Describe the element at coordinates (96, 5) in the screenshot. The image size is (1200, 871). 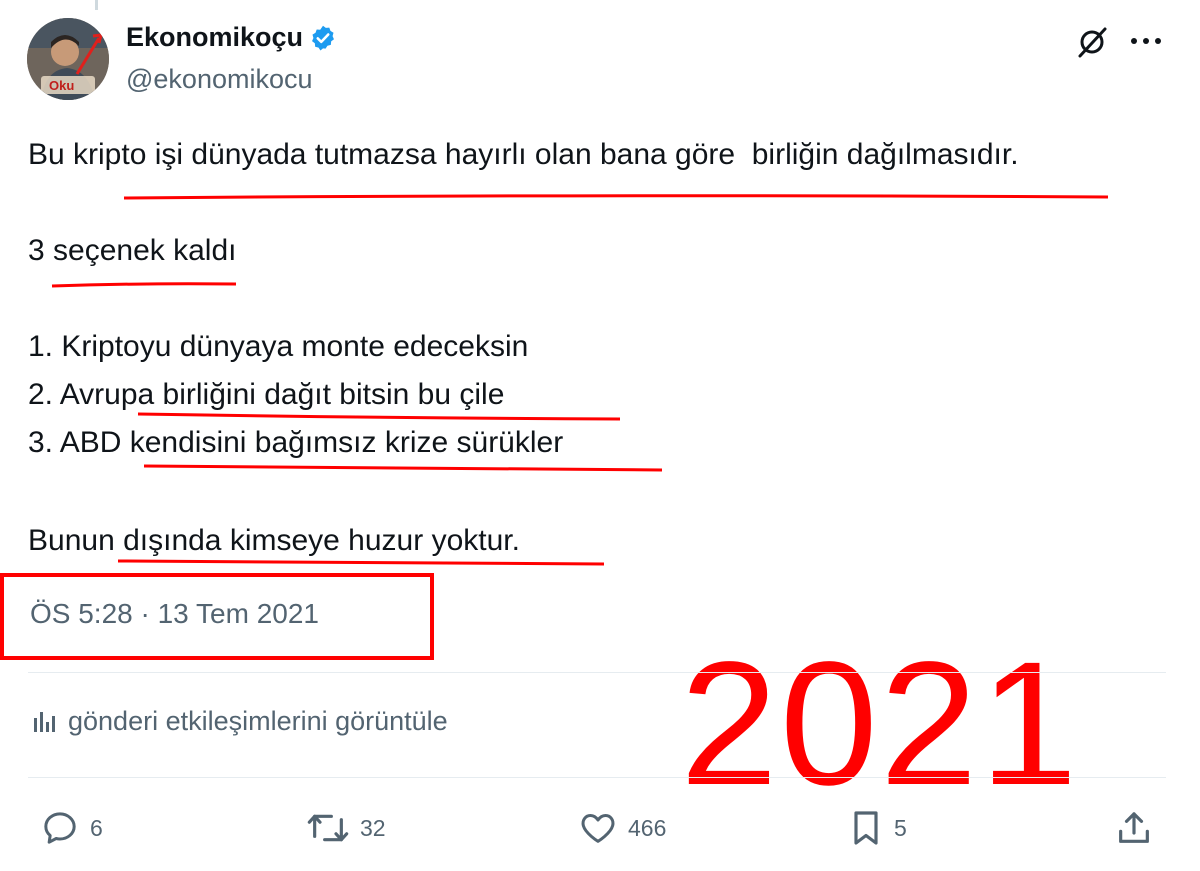
I see `thread-connector-line` at that location.